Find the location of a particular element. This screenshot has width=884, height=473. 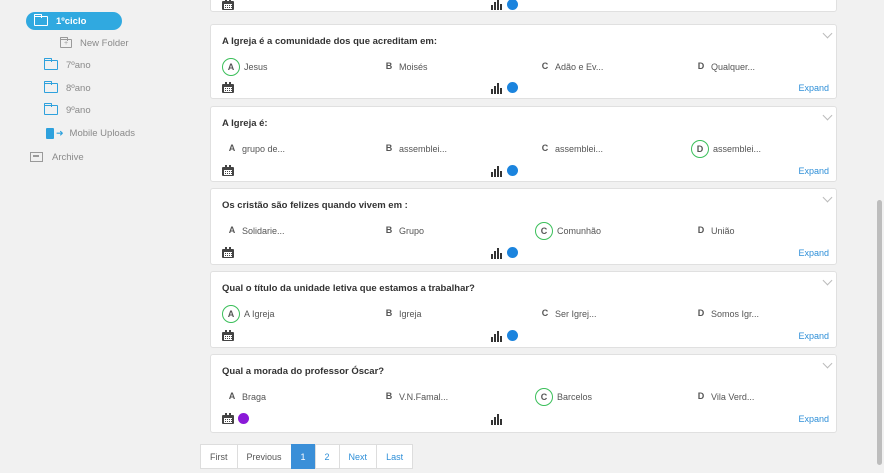

folder-archive: Archive is located at coordinates (57, 157).